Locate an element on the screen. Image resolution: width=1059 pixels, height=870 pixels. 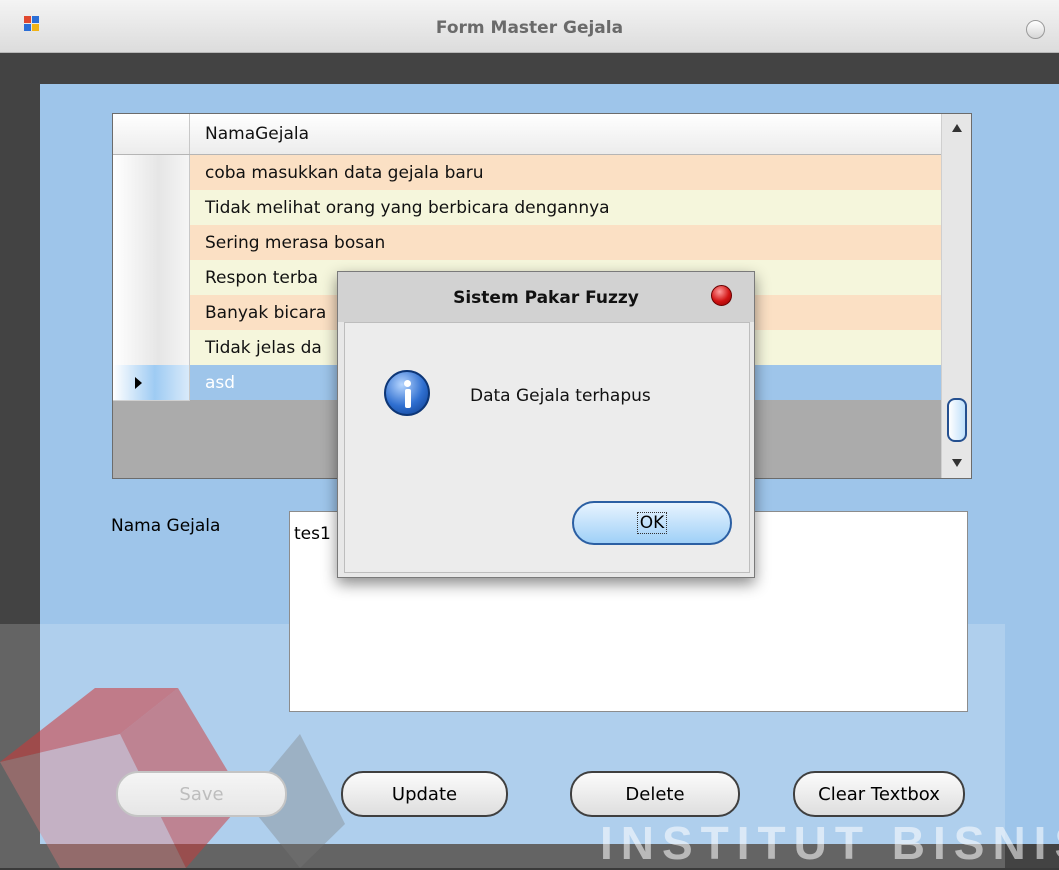
scroll-down-icon is located at coordinates (957, 463).